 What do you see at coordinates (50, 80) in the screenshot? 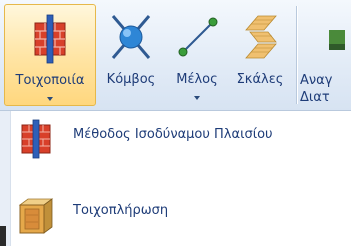
I see `masonry-label: Τοιχοποιία` at bounding box center [50, 80].